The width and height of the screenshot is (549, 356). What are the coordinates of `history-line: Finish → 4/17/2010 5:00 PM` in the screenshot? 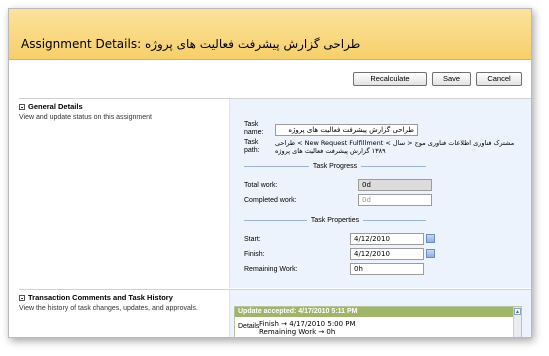 It's located at (307, 324).